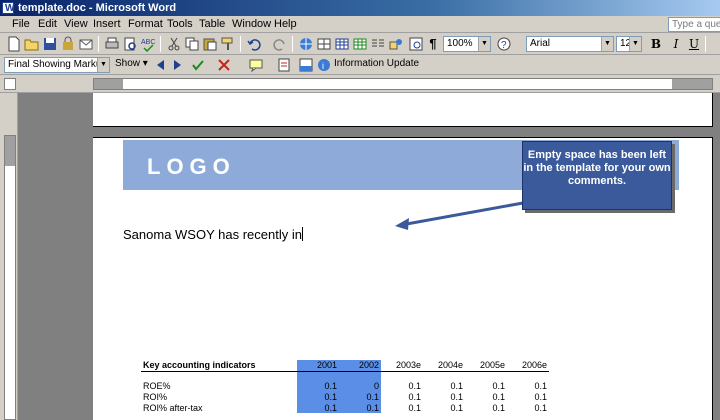 This screenshot has width=720, height=420. What do you see at coordinates (50, 44) in the screenshot?
I see `save-icon` at bounding box center [50, 44].